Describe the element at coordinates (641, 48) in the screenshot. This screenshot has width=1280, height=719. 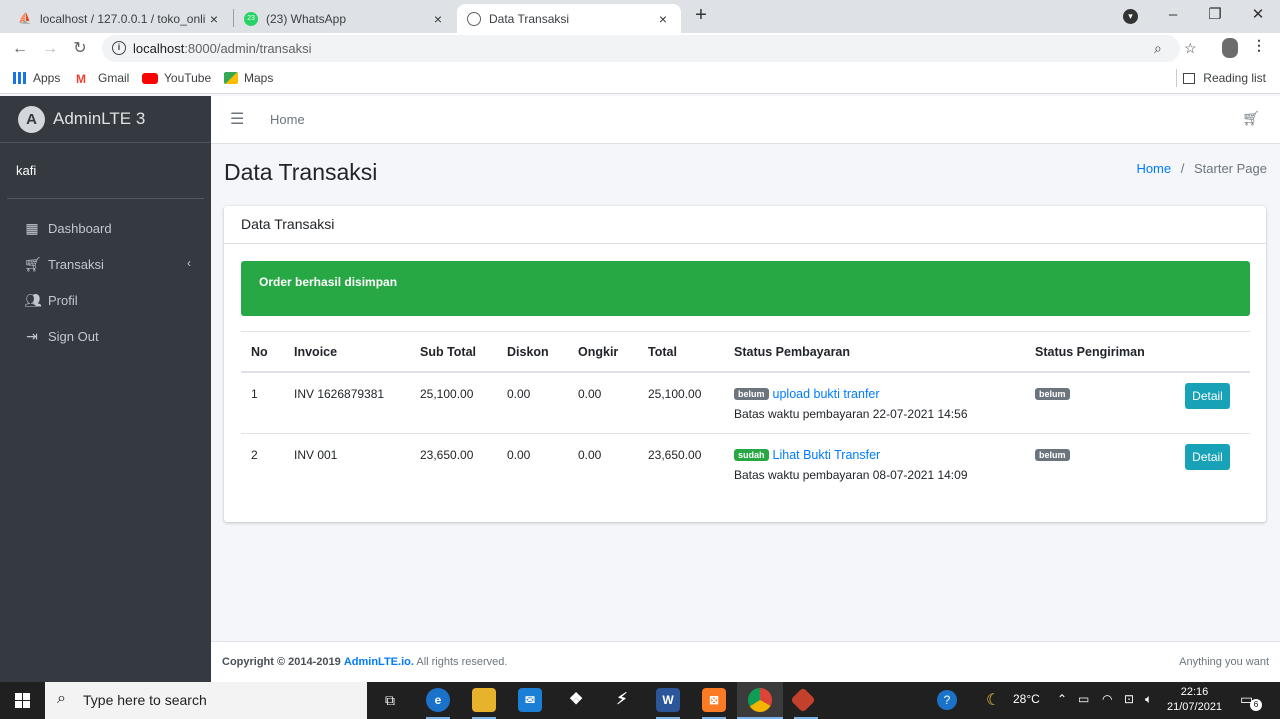
I see `address-bar: i localhost:8000/admin/transaksi ⌕` at that location.